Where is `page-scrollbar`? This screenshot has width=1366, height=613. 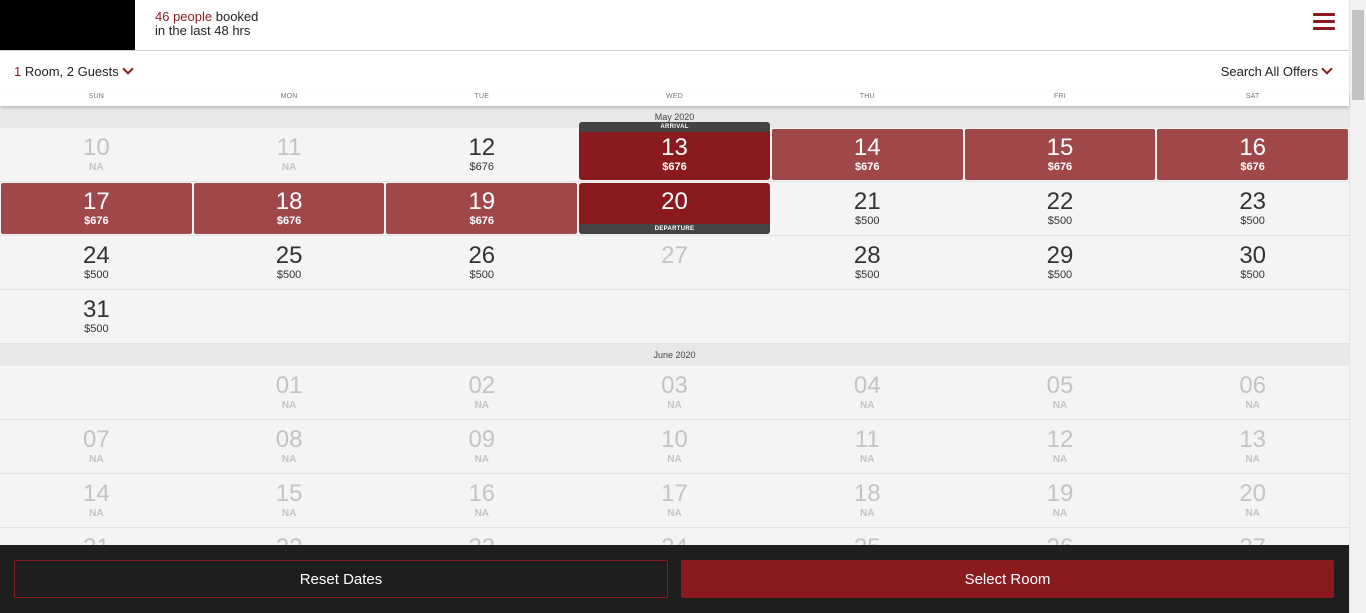
page-scrollbar is located at coordinates (1357, 306).